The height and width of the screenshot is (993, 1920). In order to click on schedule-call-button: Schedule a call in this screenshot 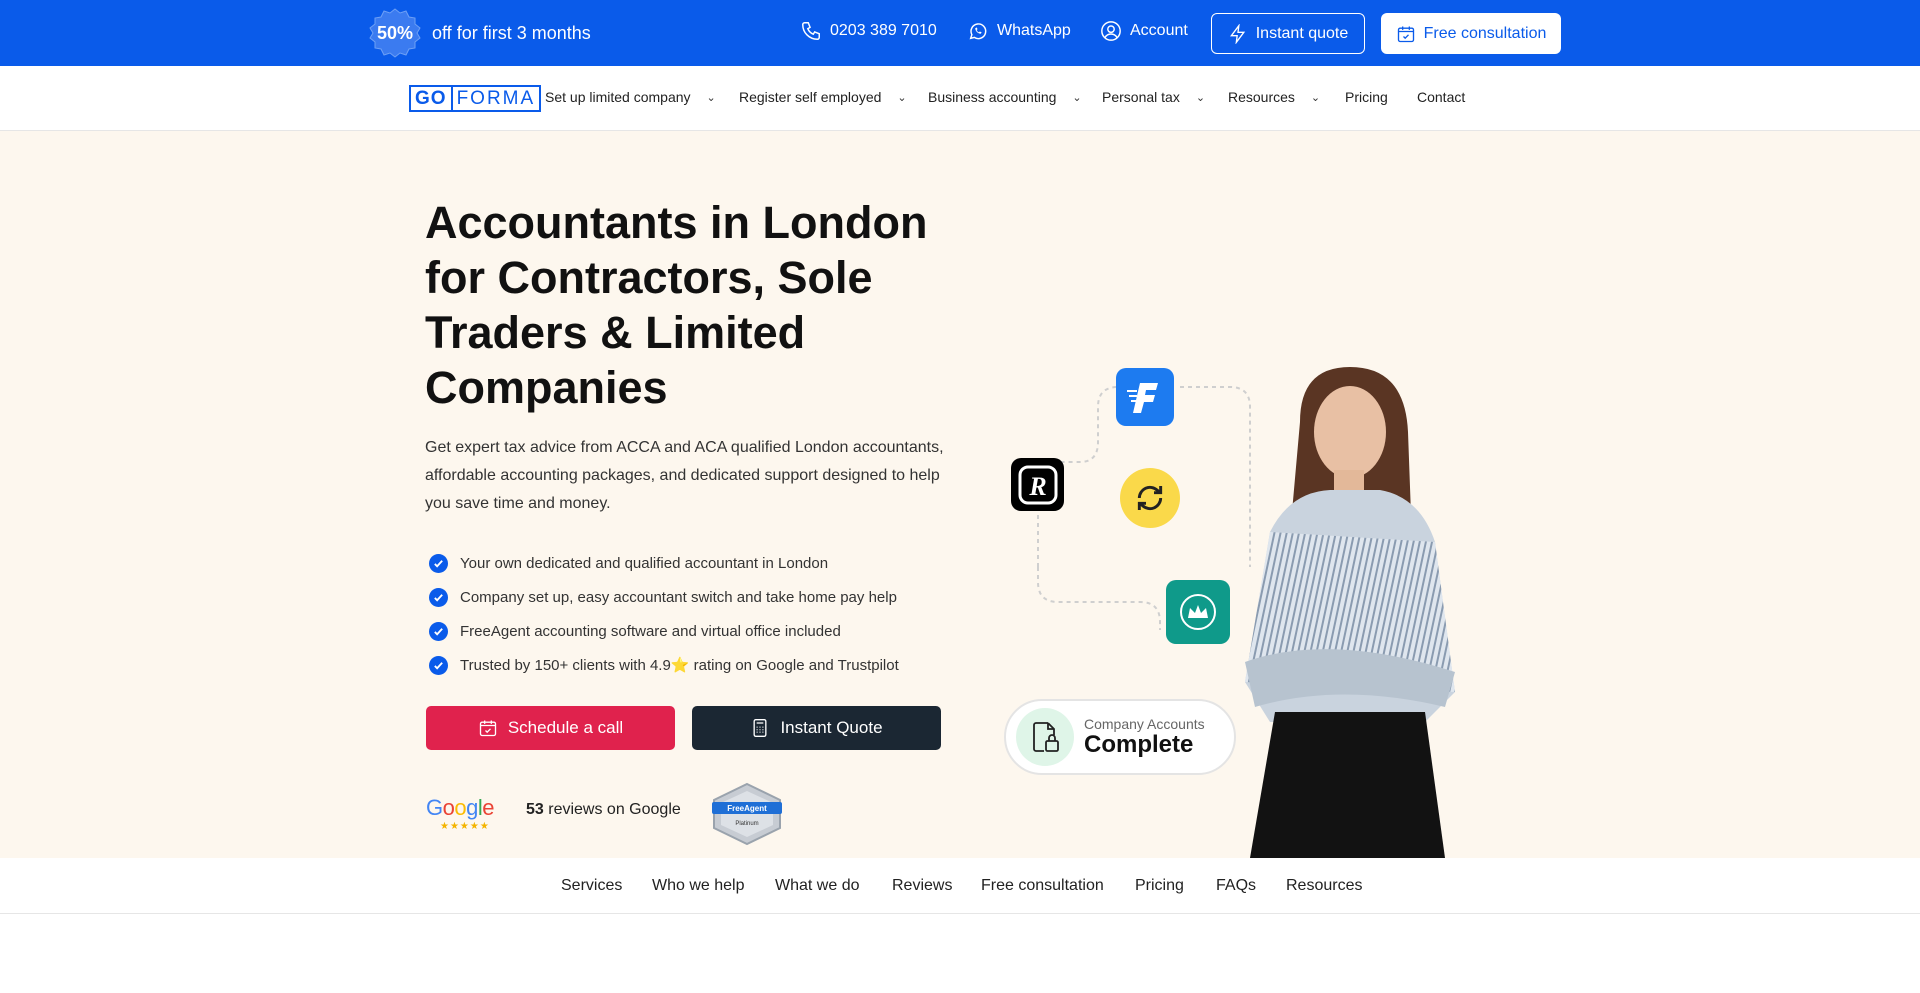, I will do `click(550, 728)`.